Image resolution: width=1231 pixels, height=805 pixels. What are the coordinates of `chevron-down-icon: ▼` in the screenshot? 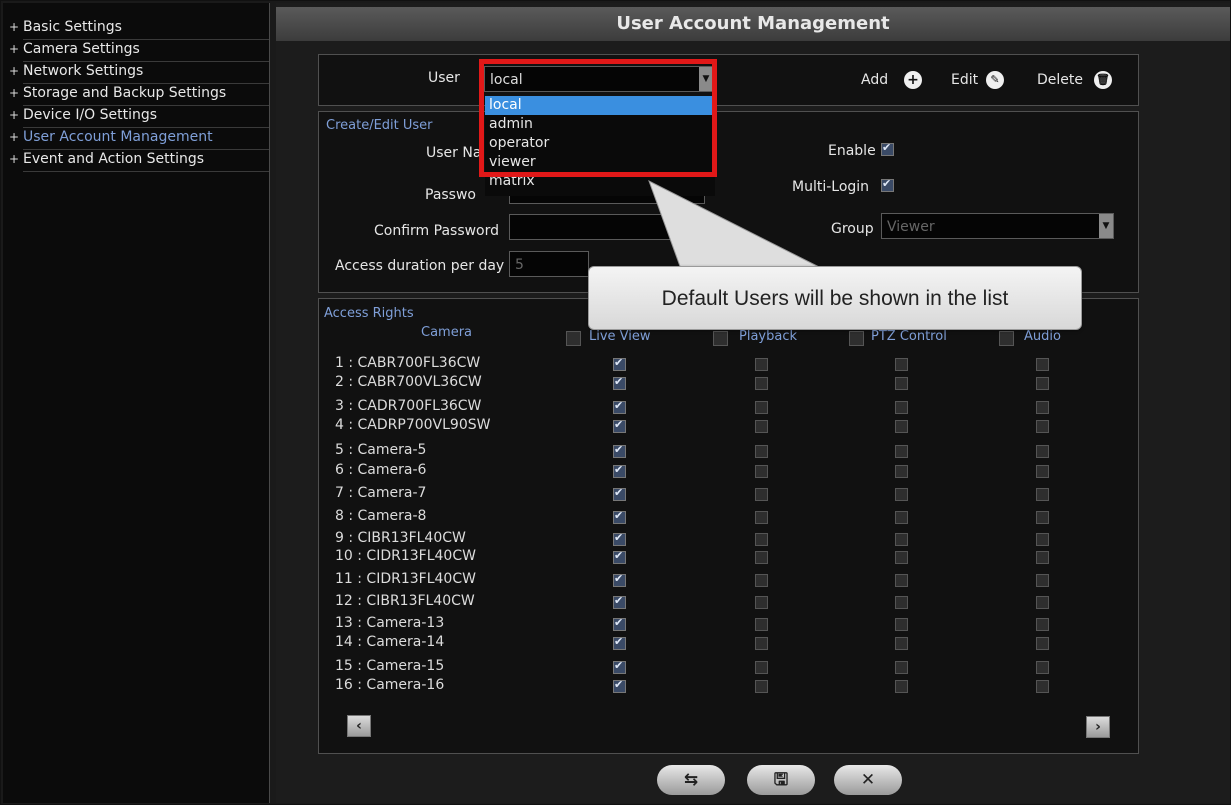 It's located at (706, 79).